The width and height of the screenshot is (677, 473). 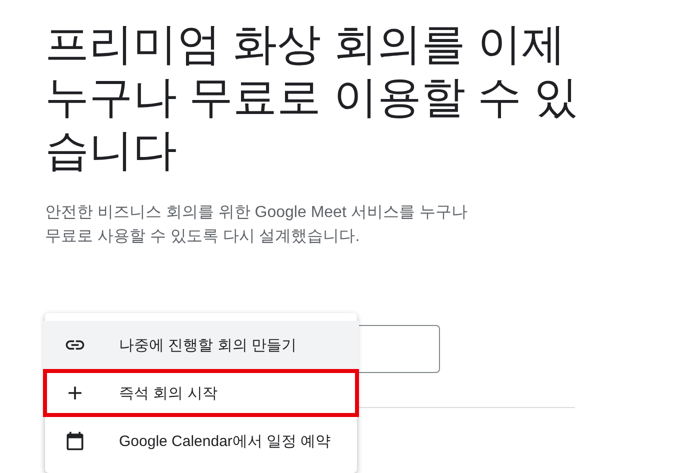 What do you see at coordinates (256, 213) in the screenshot?
I see `description-text: 안전한 비즈니스 회의를 위한 Google Meet 서비스를 누구나` at bounding box center [256, 213].